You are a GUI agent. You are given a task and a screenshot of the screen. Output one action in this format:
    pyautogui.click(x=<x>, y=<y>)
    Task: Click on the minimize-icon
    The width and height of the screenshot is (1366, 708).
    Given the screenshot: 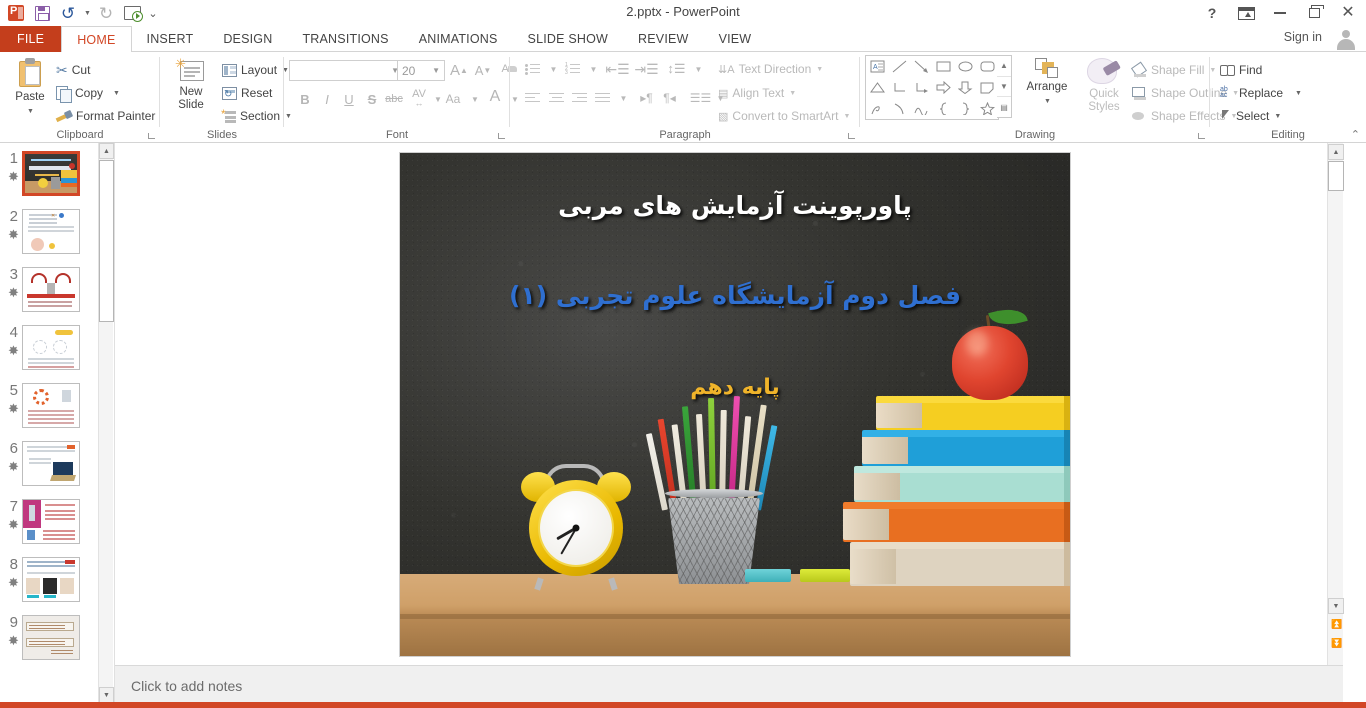 What is the action you would take?
    pyautogui.click(x=1280, y=13)
    